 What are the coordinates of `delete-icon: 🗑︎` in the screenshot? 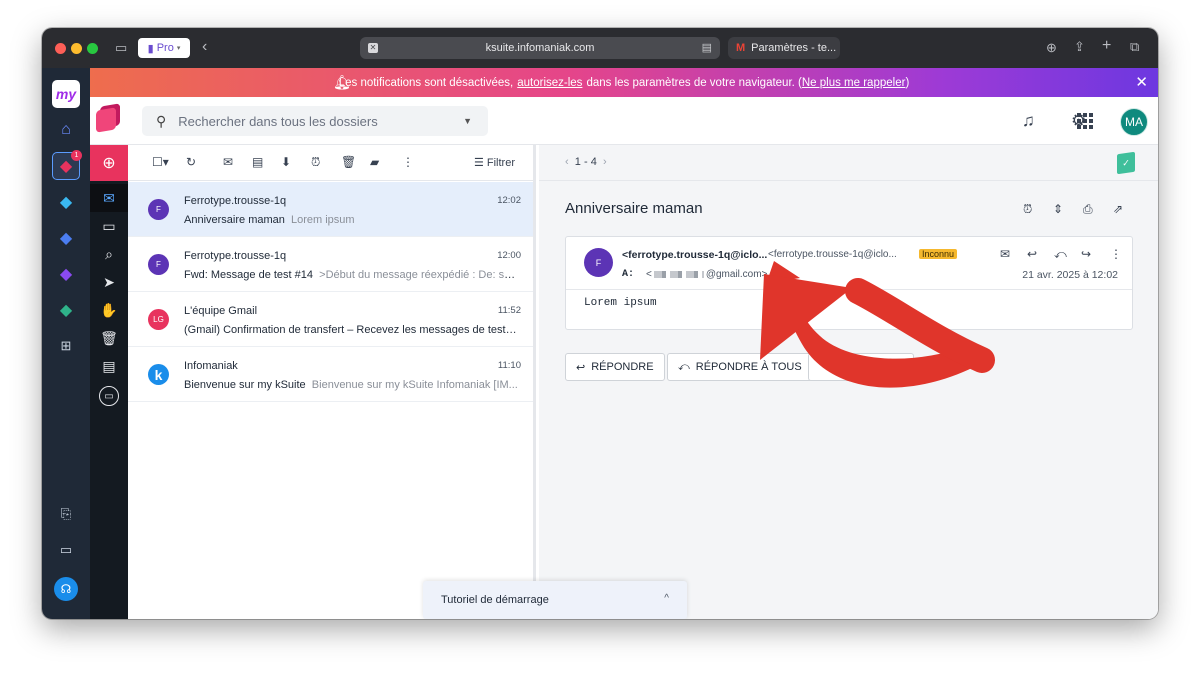 It's located at (348, 162).